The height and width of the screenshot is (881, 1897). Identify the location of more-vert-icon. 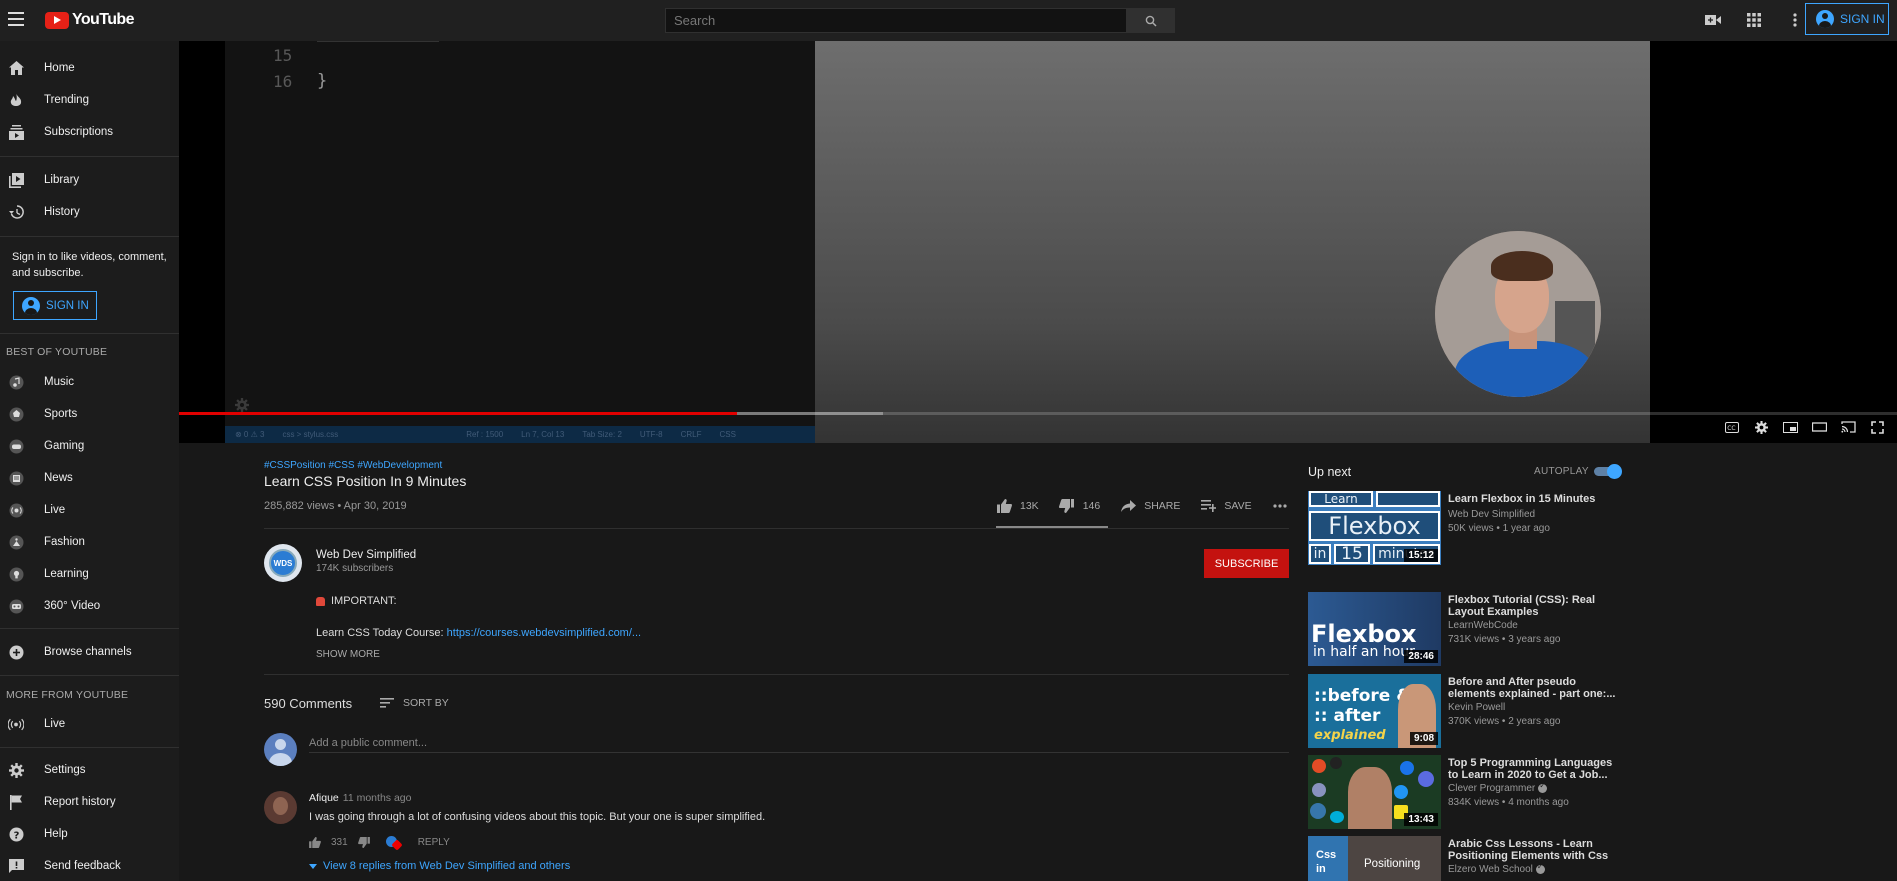
(1795, 20).